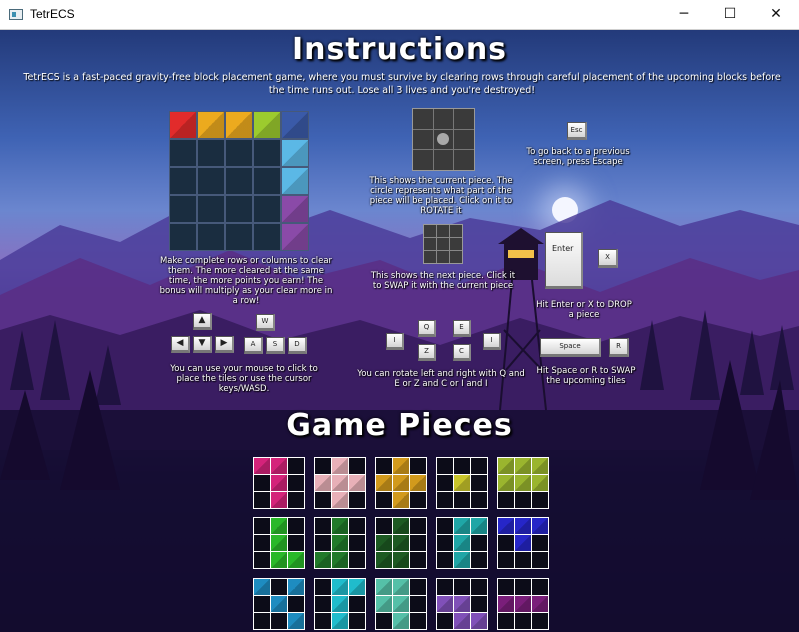 This screenshot has width=799, height=632. I want to click on z-key-icon: Z, so click(427, 352).